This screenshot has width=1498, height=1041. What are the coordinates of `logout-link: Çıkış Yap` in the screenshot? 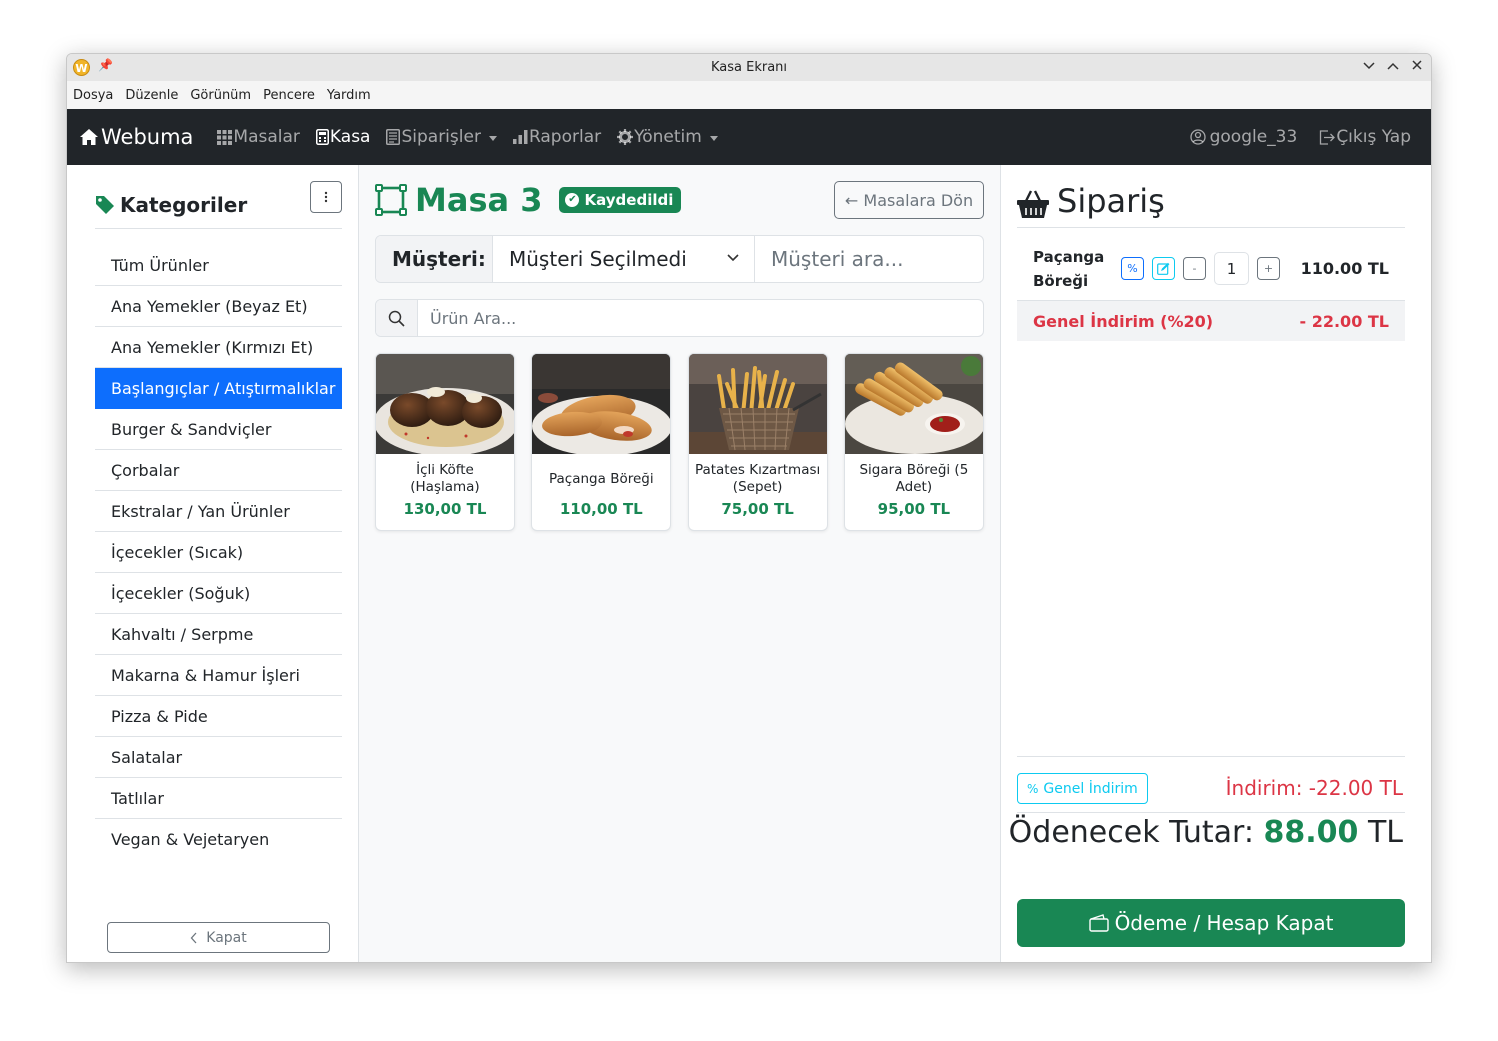 It's located at (1365, 137).